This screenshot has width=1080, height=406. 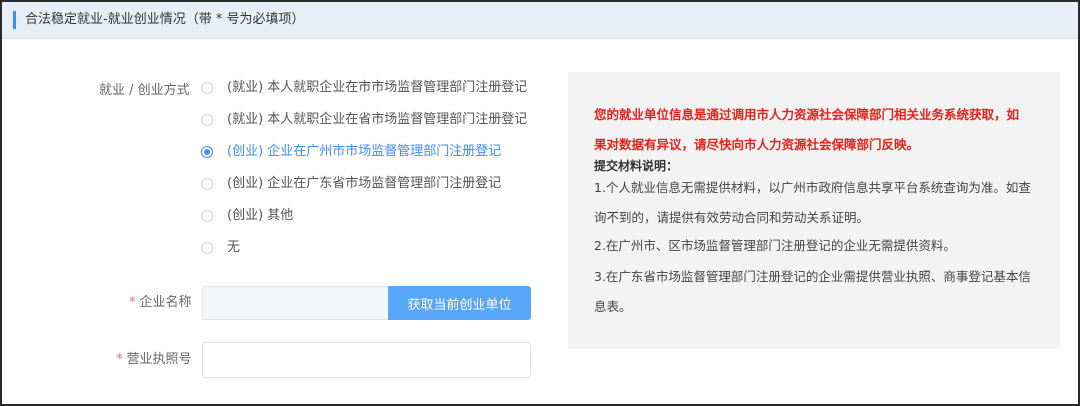 I want to click on header-accent-bar, so click(x=14, y=20).